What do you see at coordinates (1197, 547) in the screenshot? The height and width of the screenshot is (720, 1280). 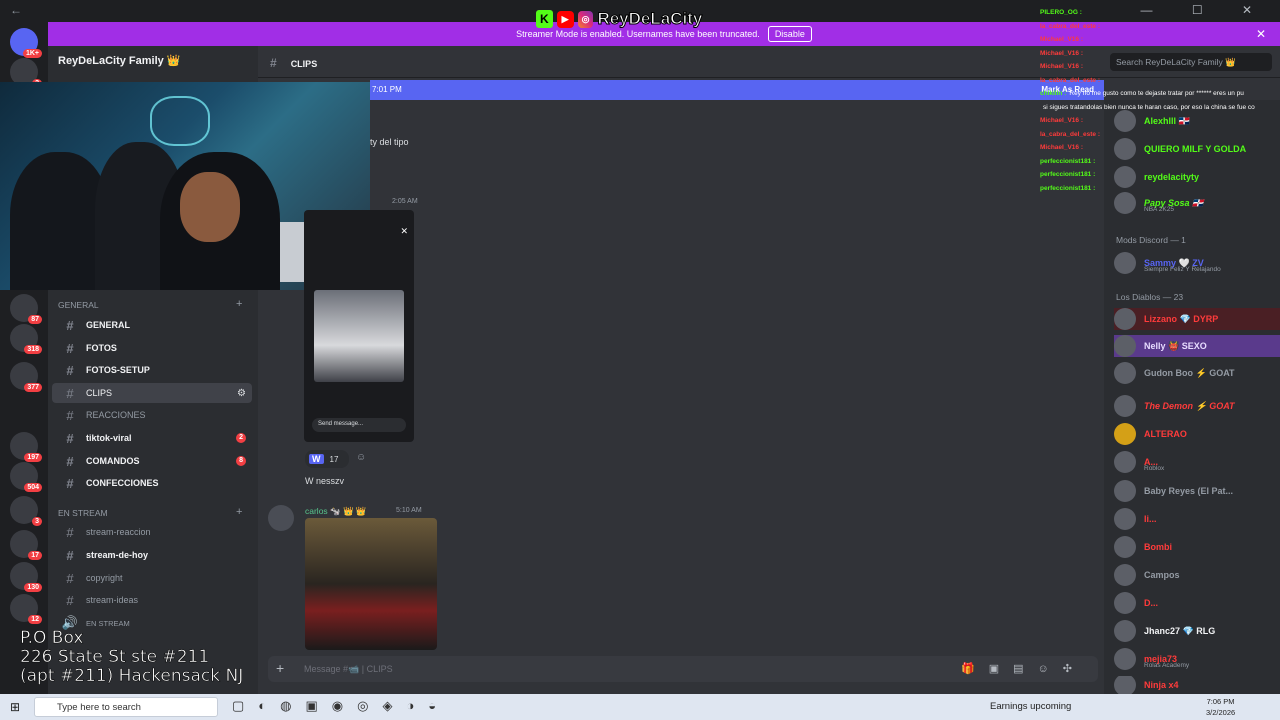 I see `member-item: Bombi` at bounding box center [1197, 547].